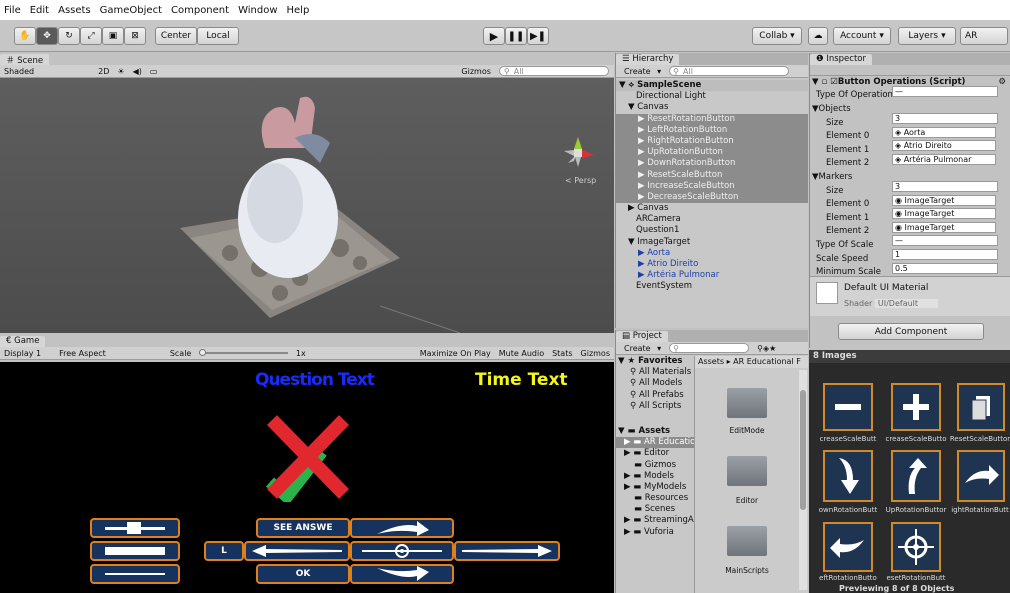  Describe the element at coordinates (642, 336) in the screenshot. I see `tab-project: ▤ Project` at that location.